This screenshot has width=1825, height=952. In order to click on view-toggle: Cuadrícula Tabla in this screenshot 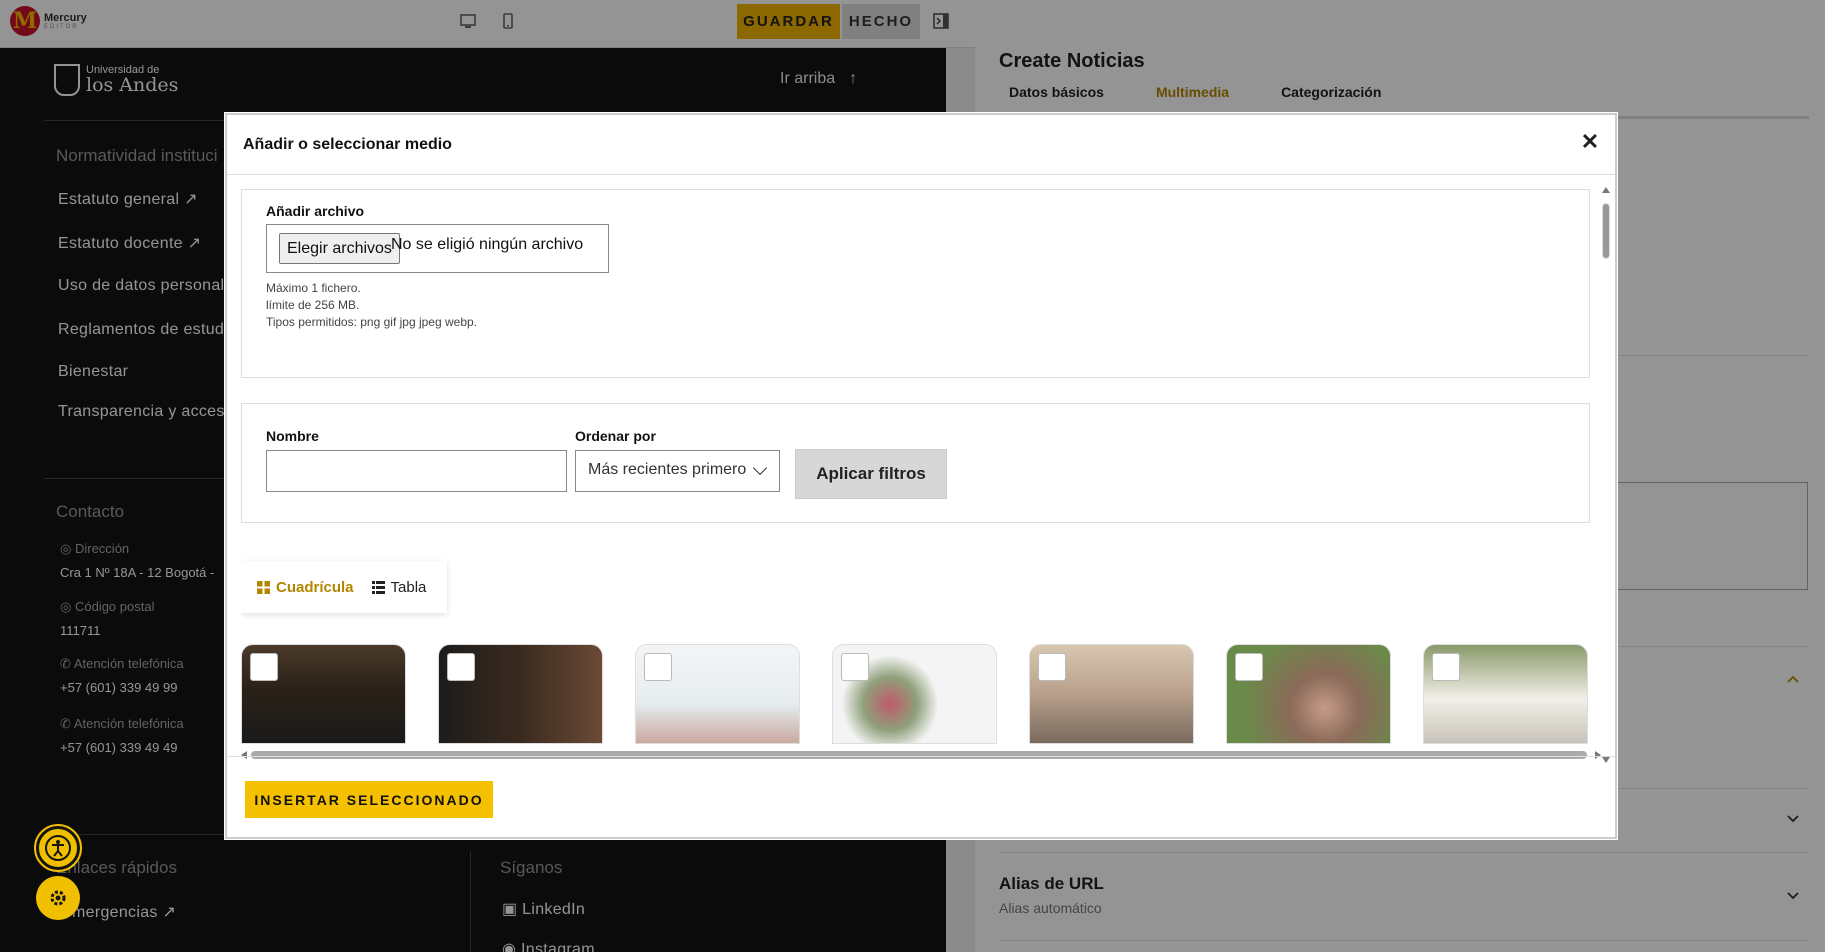, I will do `click(344, 587)`.